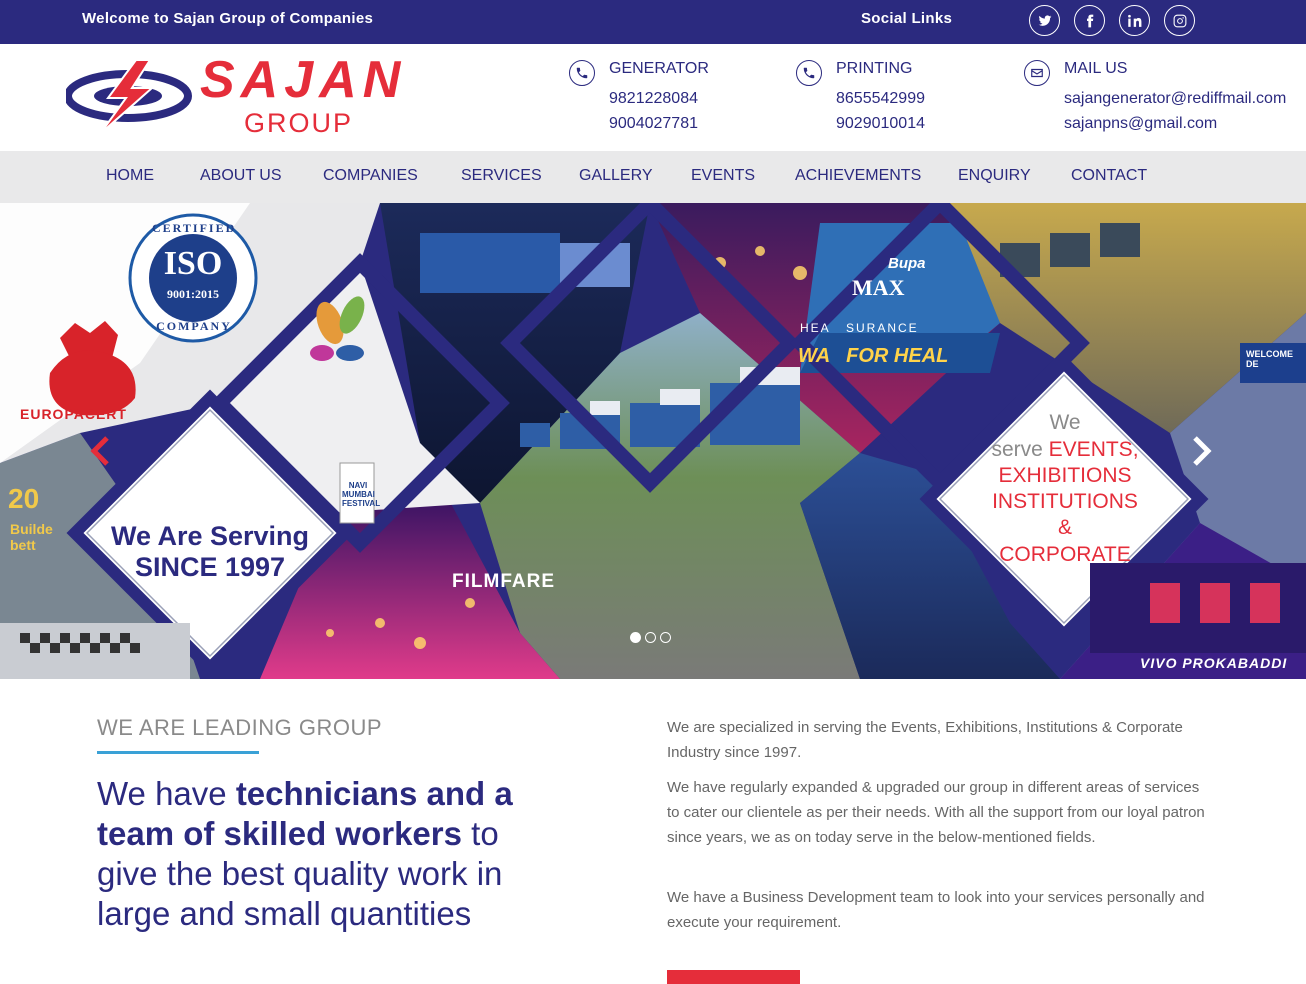 This screenshot has height=984, width=1306. Describe the element at coordinates (723, 176) in the screenshot. I see `nav-events: EVENTS` at that location.